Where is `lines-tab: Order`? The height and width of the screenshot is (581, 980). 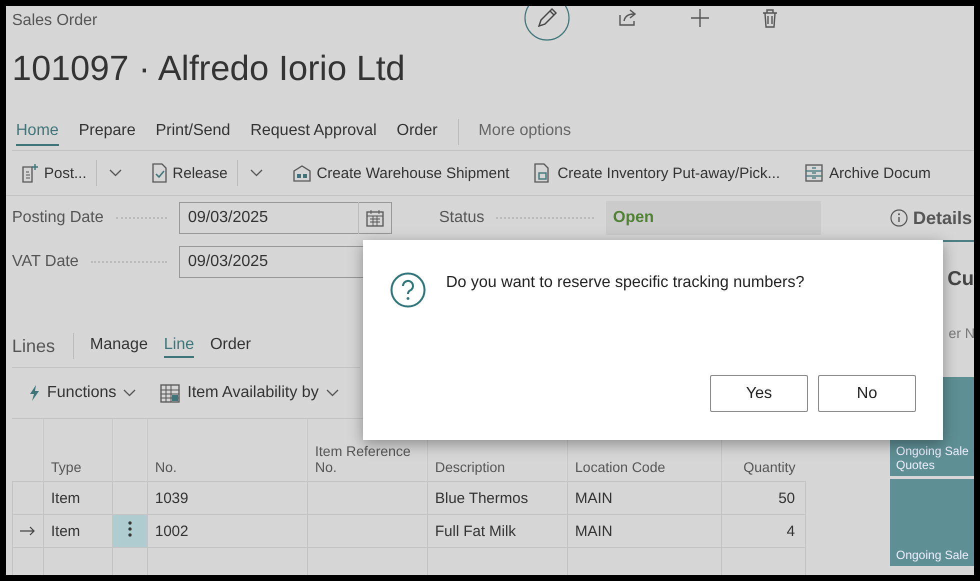
lines-tab: Order is located at coordinates (231, 346).